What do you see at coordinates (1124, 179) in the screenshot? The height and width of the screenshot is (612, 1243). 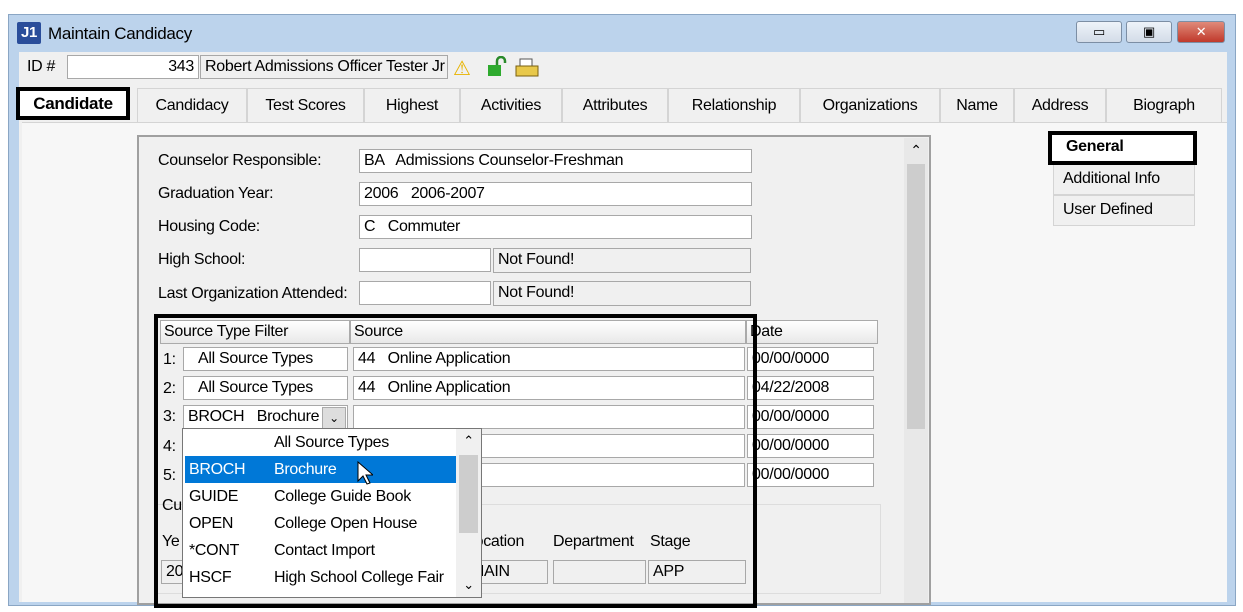 I see `side-tab-additional-info: Additional Info` at bounding box center [1124, 179].